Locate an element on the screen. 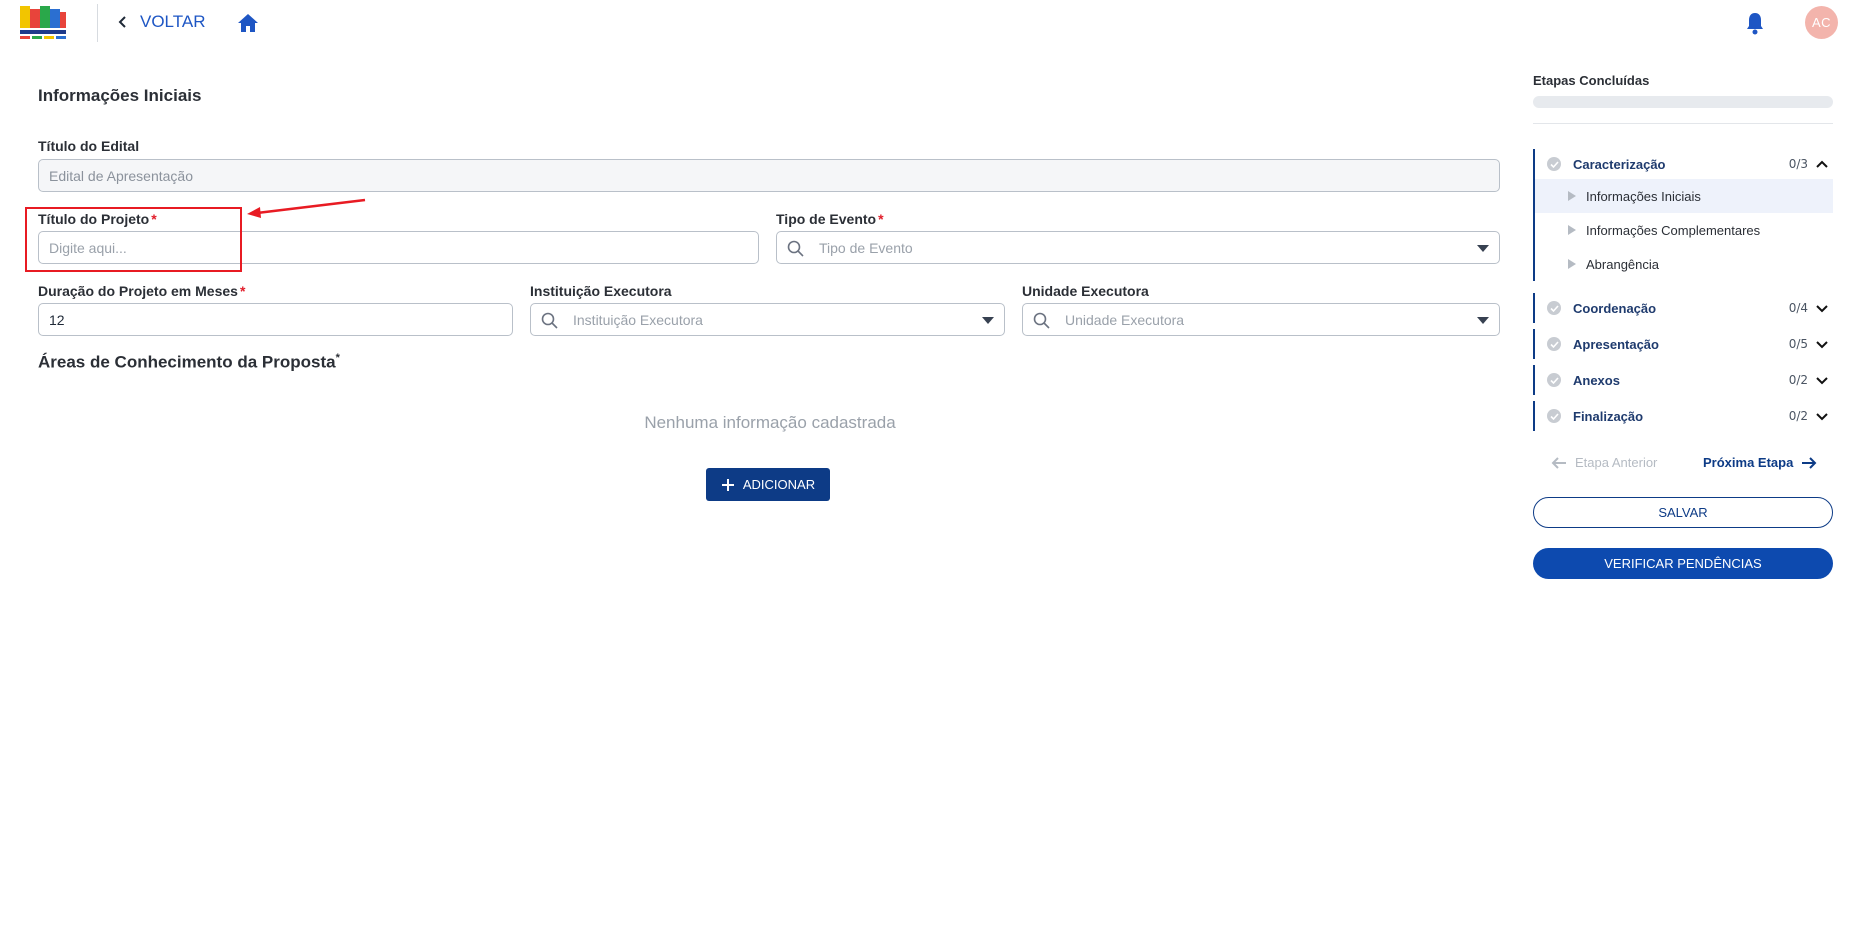  save-button: SALVAR is located at coordinates (1683, 512).